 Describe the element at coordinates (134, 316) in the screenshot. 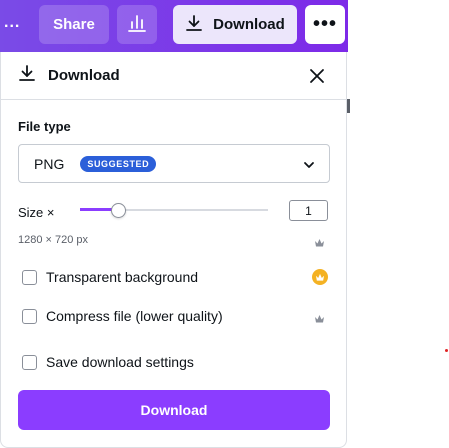

I see `compress-file-label: Compress file (lower quality)` at that location.